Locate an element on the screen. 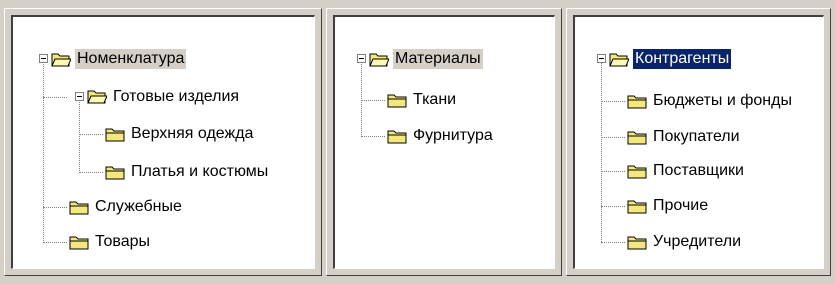 Image resolution: width=835 pixels, height=284 pixels. tree-node-label: Ткани is located at coordinates (434, 100).